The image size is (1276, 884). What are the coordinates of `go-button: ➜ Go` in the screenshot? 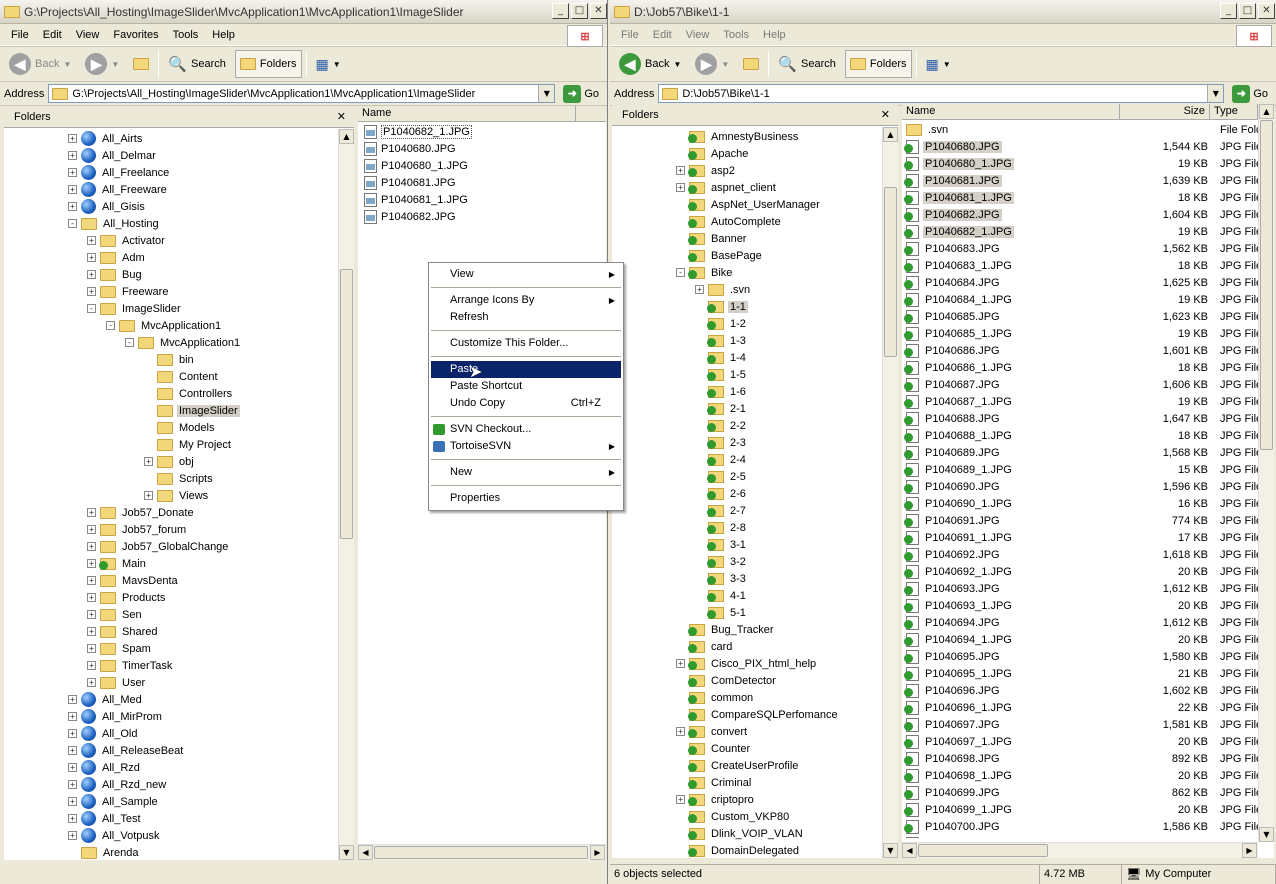 It's located at (581, 93).